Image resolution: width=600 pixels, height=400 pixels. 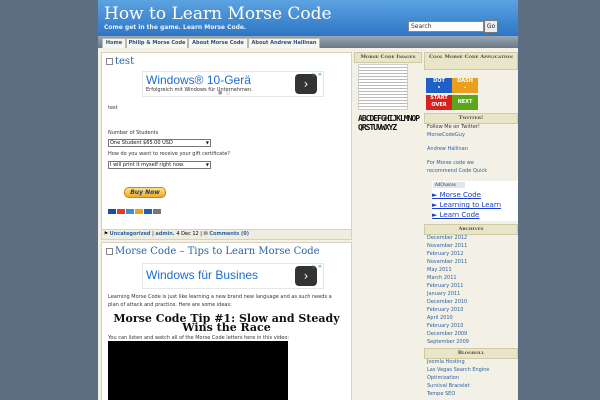 What do you see at coordinates (475, 205) in the screenshot?
I see `ad-link-learning: ► Learning to Learn` at bounding box center [475, 205].